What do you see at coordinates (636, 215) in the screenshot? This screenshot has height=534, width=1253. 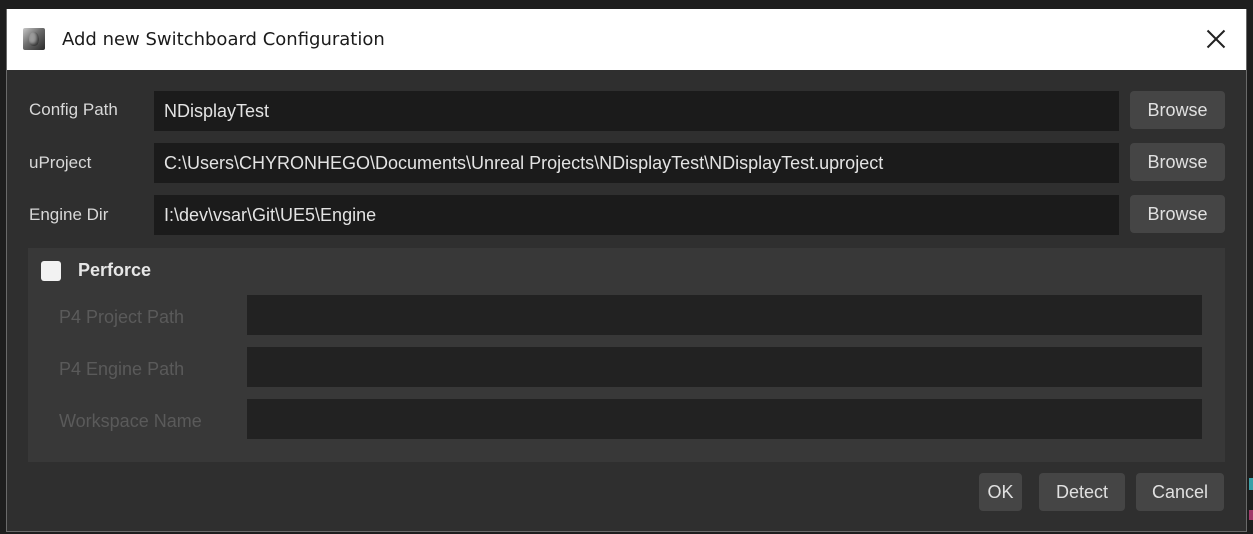 I see `engine-dir-field: I:\dev\vsar\Git\UE5\Engine` at bounding box center [636, 215].